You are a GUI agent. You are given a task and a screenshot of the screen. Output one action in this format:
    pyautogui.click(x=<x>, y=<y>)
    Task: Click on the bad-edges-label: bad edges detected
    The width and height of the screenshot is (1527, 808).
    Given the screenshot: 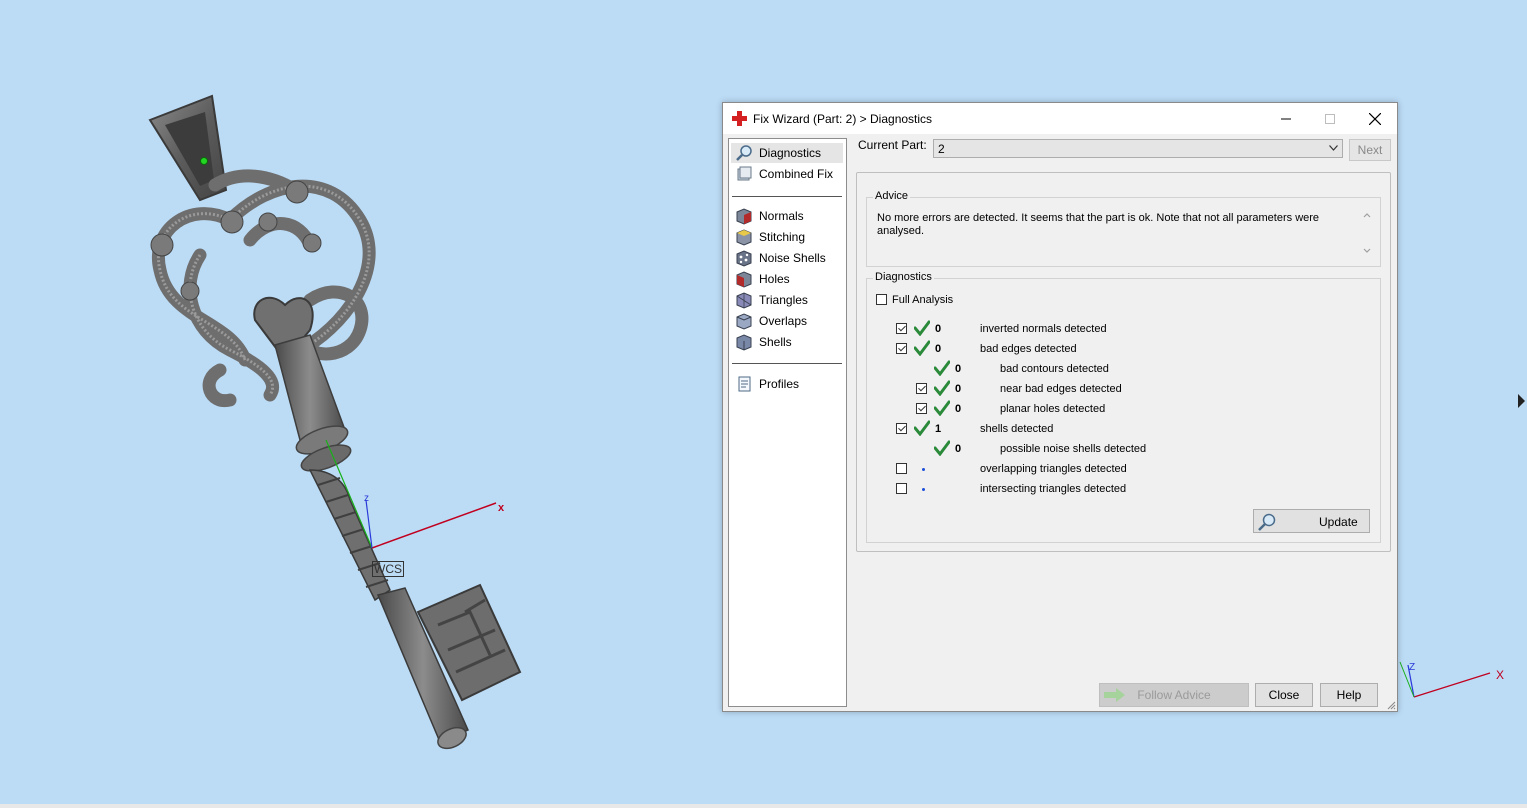 What is the action you would take?
    pyautogui.click(x=1028, y=349)
    